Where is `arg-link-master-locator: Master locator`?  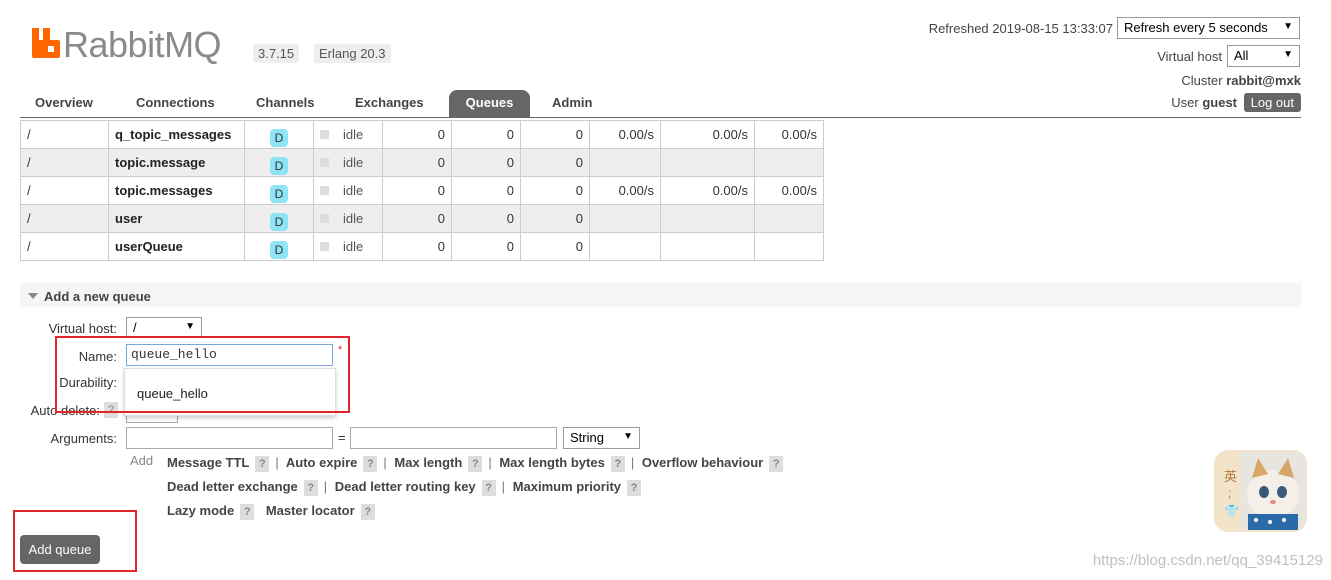
arg-link-master-locator: Master locator is located at coordinates (310, 510).